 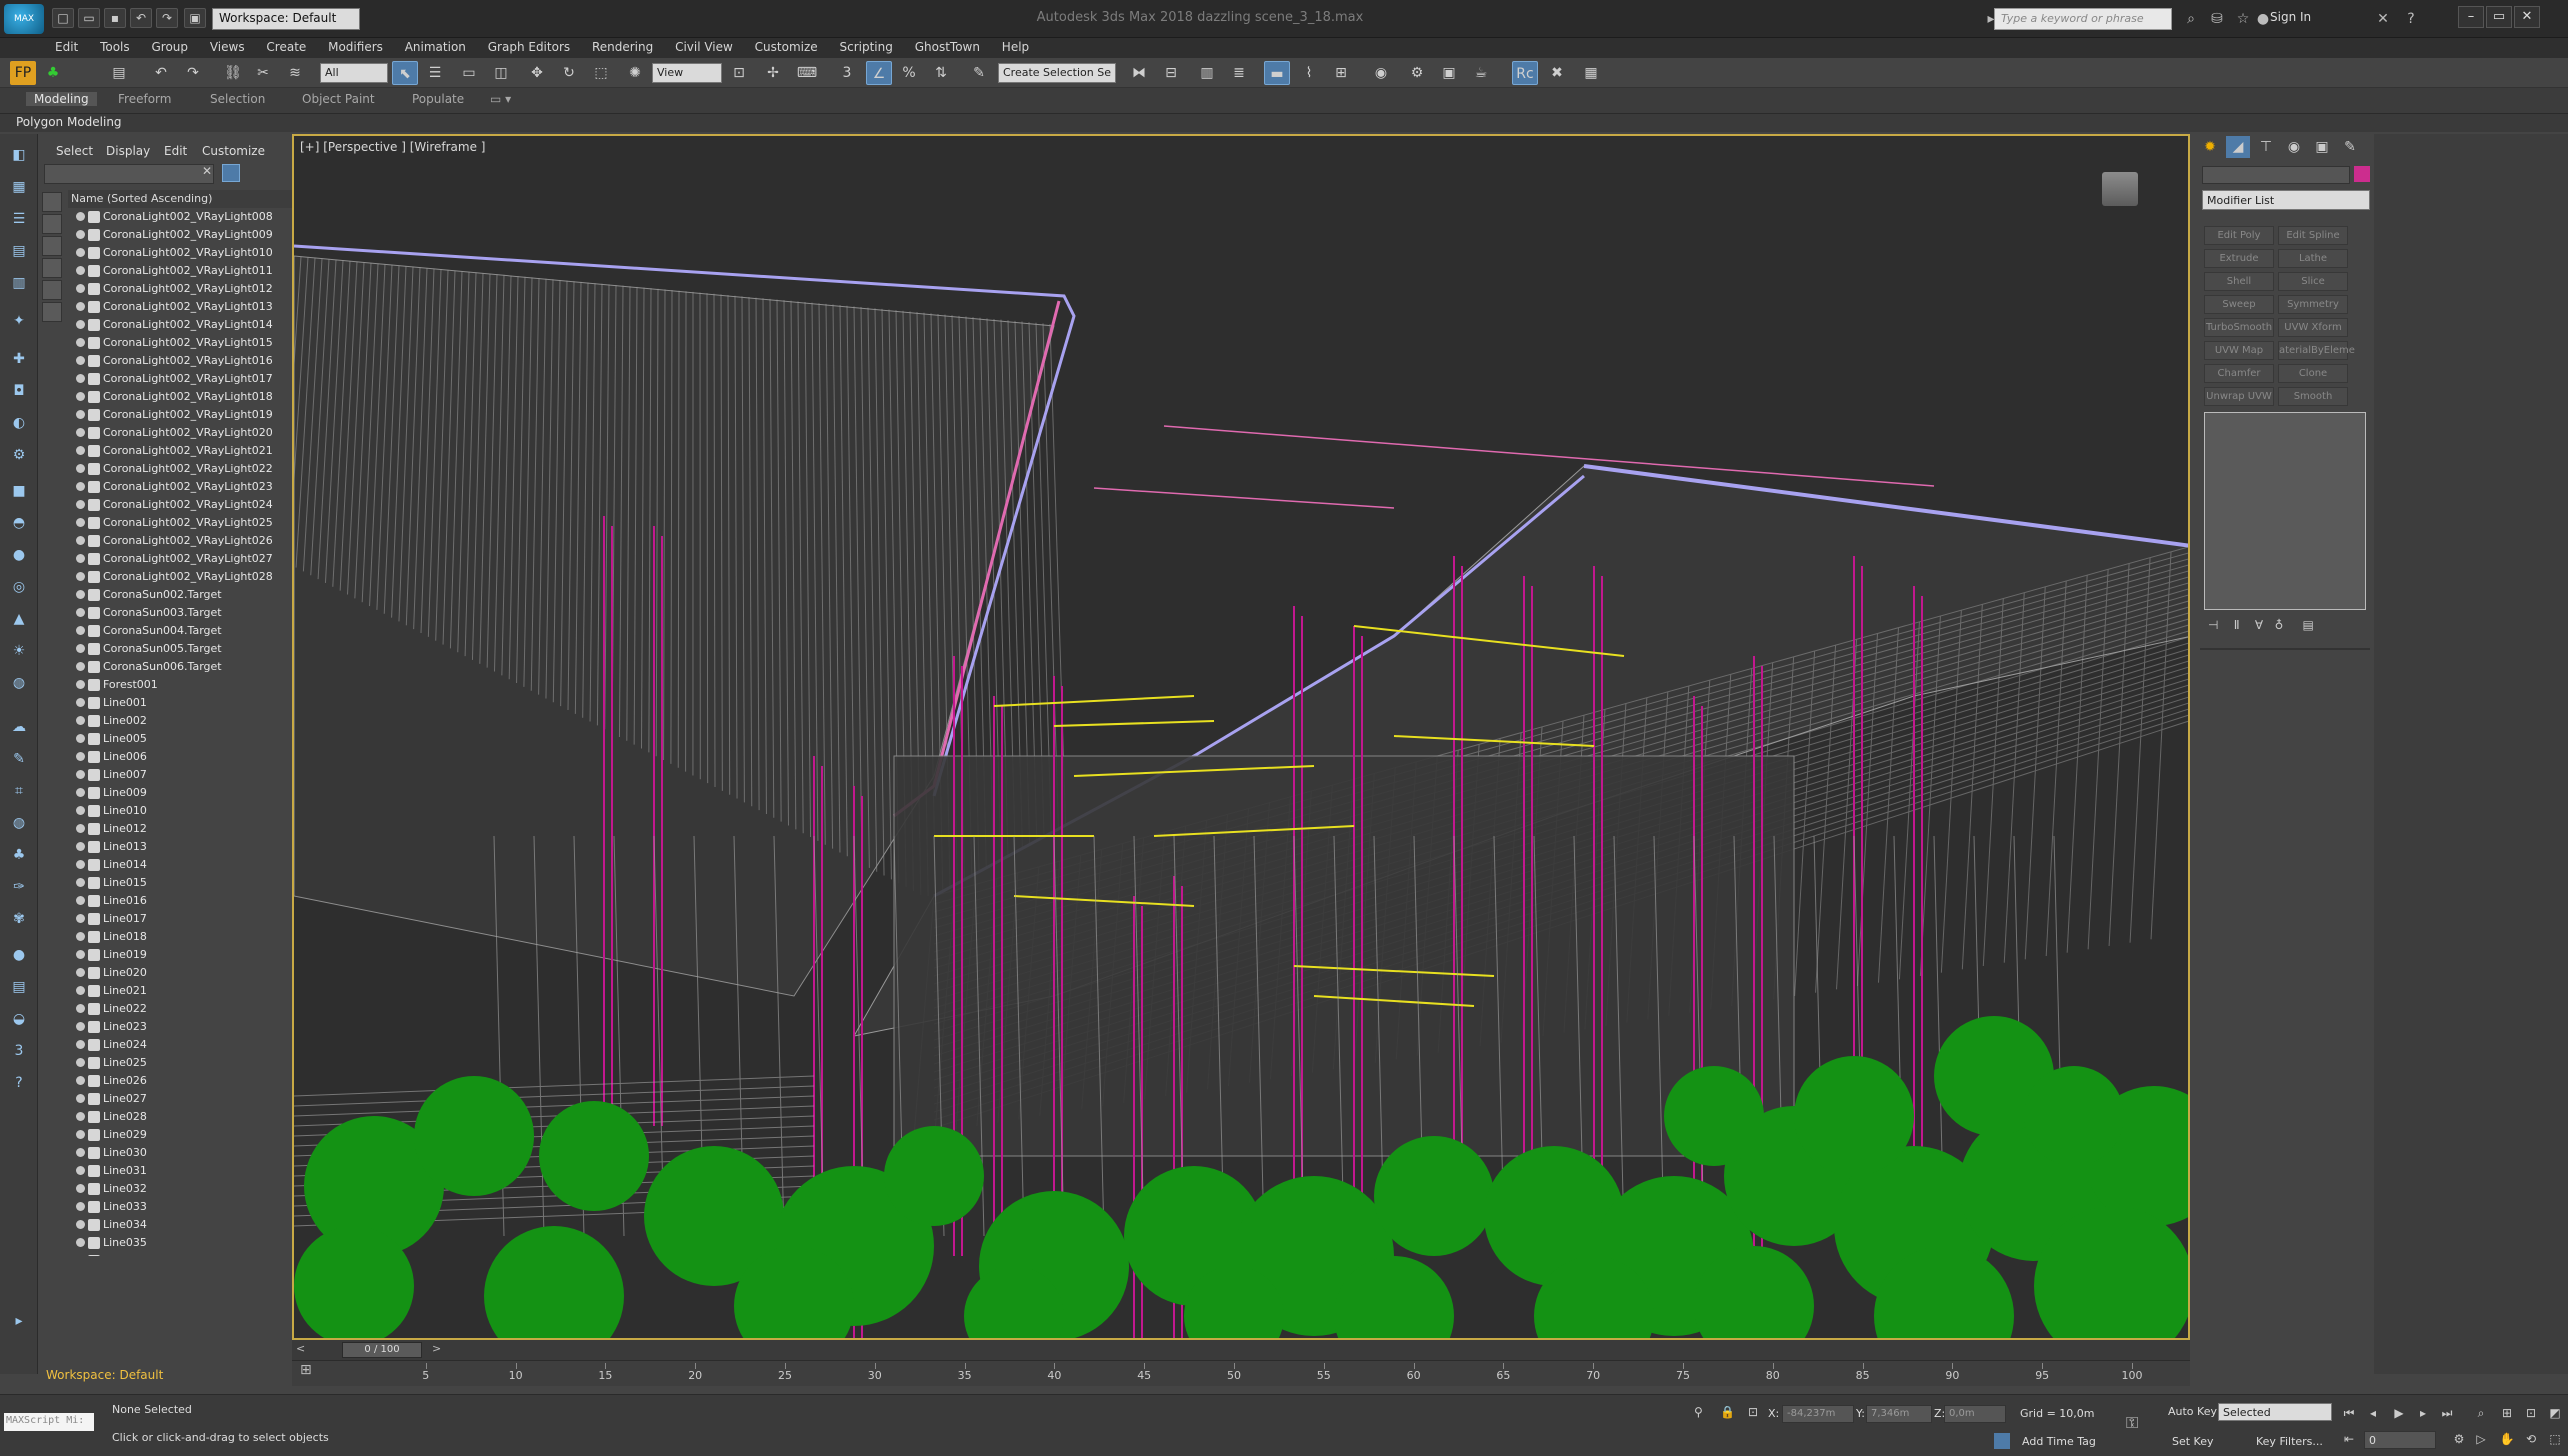 I want to click on menu-graph-editors: Graph Editors, so click(x=529, y=47).